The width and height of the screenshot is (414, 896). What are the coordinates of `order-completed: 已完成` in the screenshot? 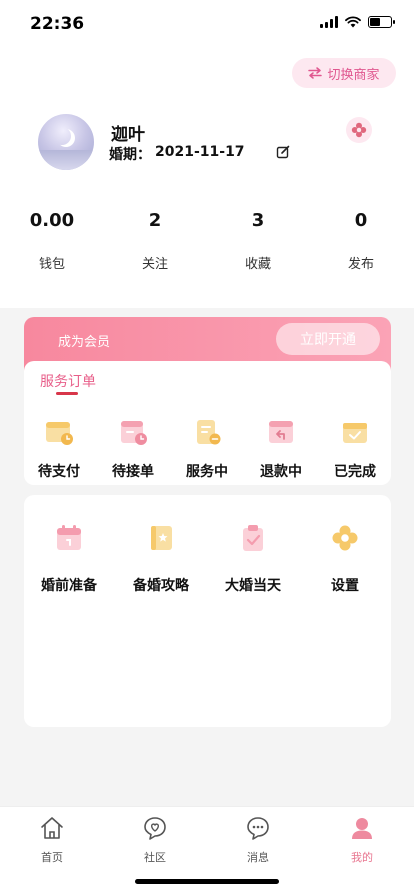 It's located at (355, 449).